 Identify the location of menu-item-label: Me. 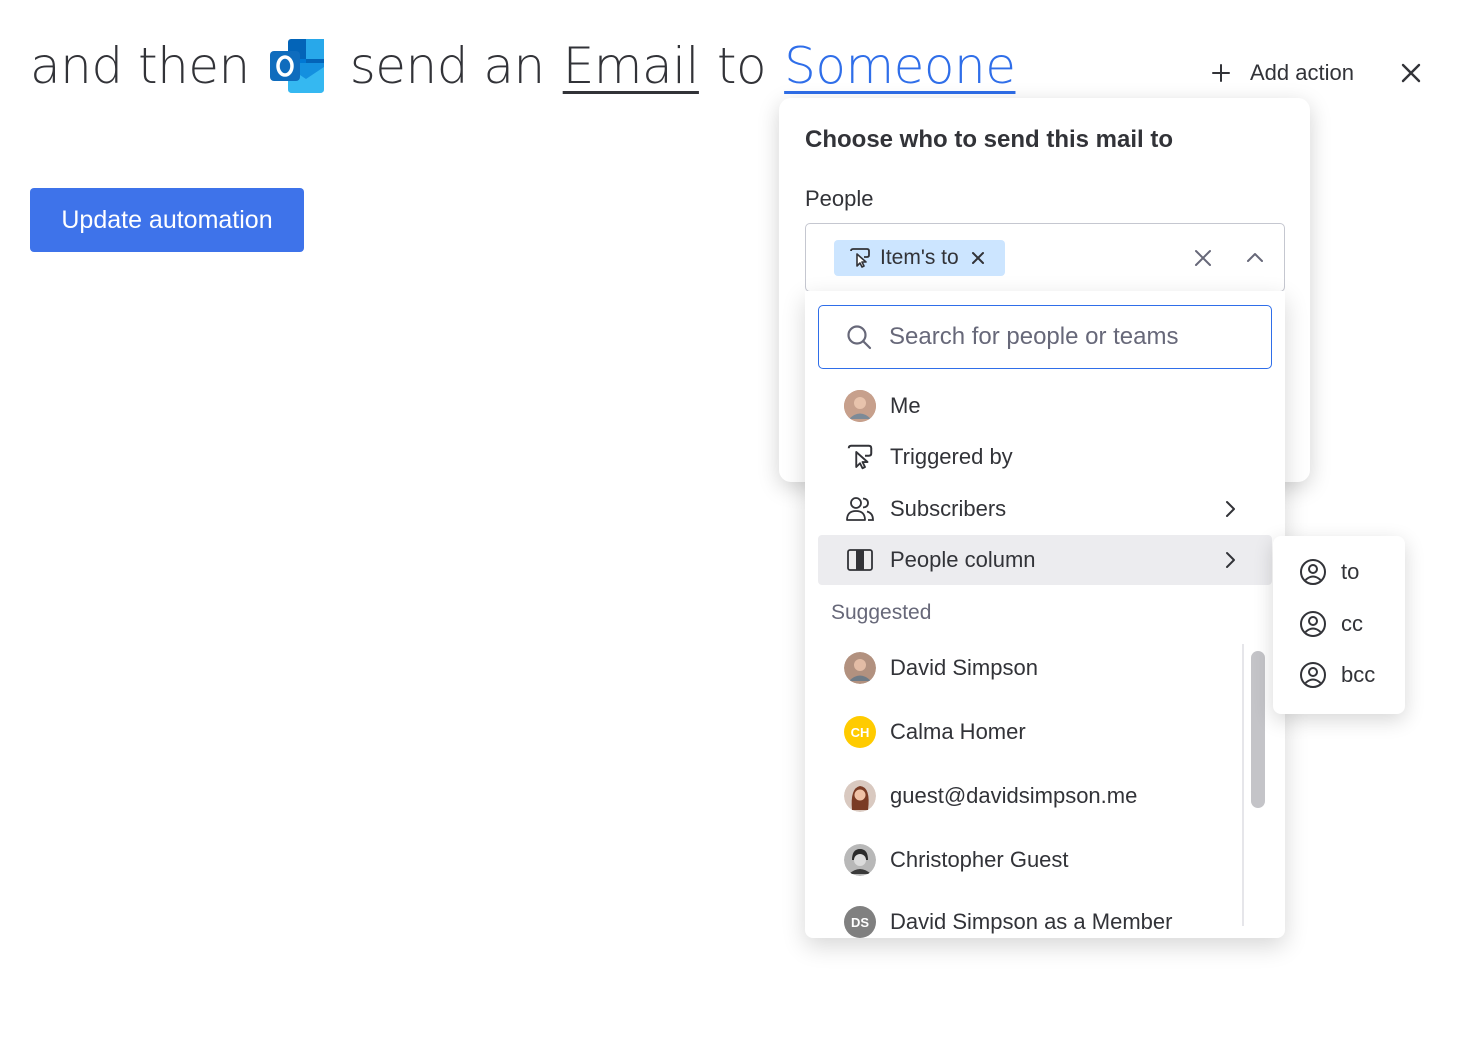
(905, 405).